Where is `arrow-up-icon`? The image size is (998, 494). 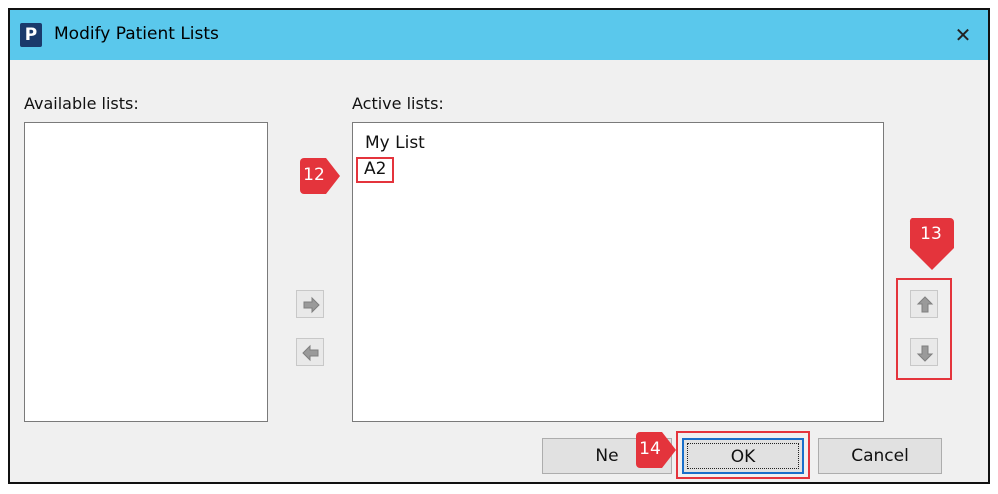
arrow-up-icon is located at coordinates (925, 304).